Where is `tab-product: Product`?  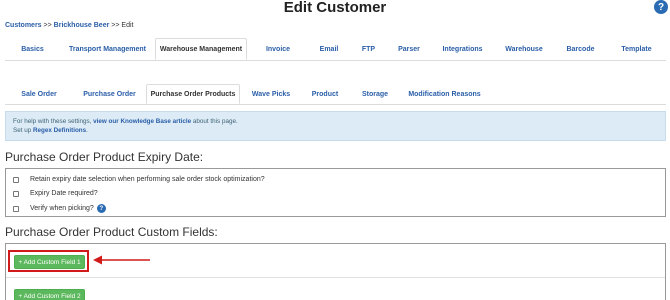
tab-product: Product is located at coordinates (325, 94).